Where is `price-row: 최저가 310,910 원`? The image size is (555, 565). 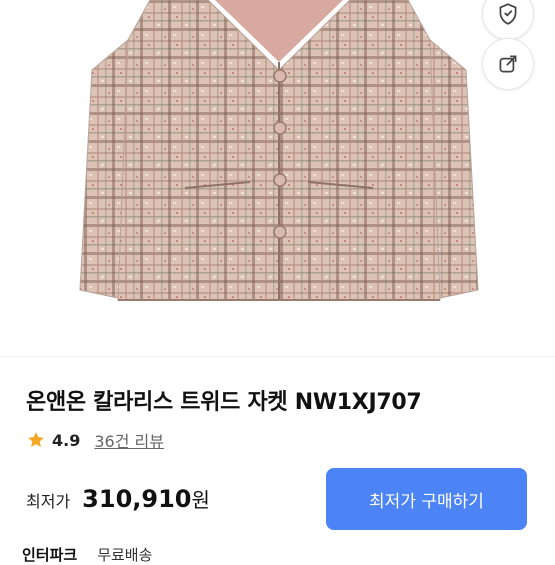 price-row: 최저가 310,910 원 is located at coordinates (118, 498).